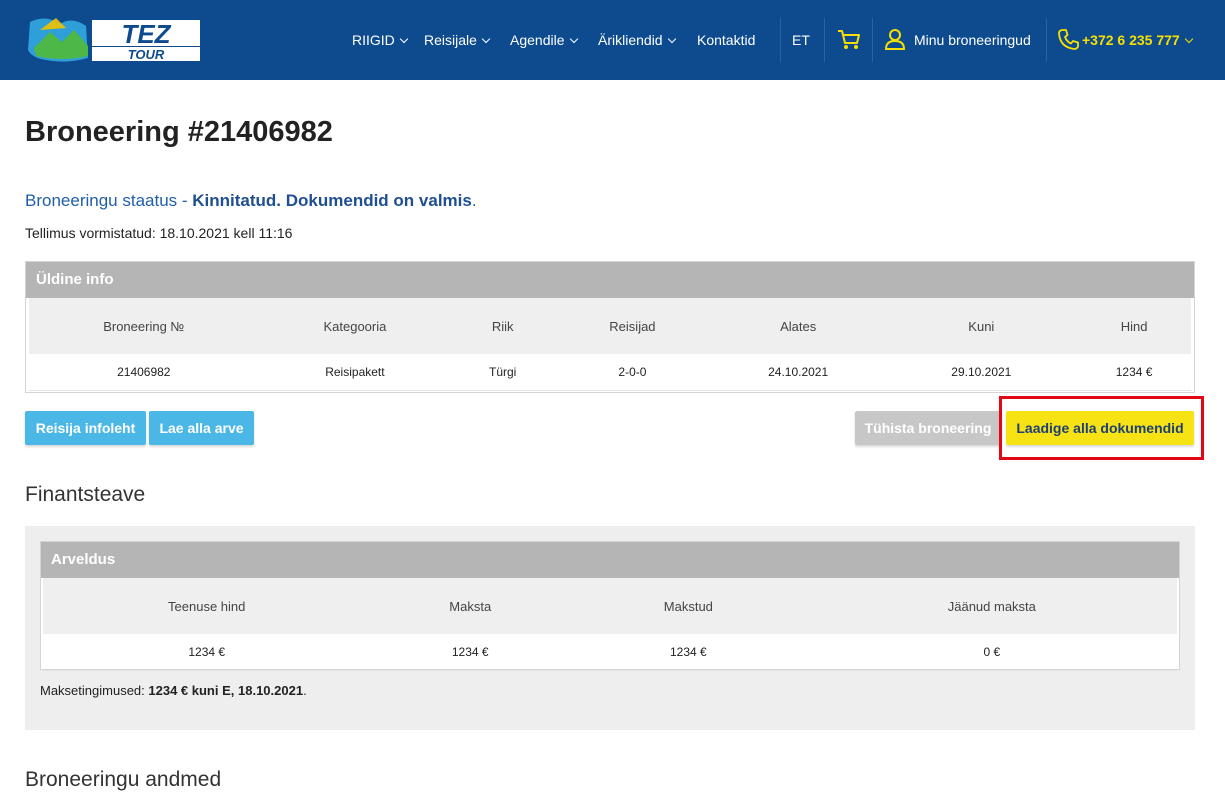  I want to click on table-cell: 29.10.2021, so click(981, 372).